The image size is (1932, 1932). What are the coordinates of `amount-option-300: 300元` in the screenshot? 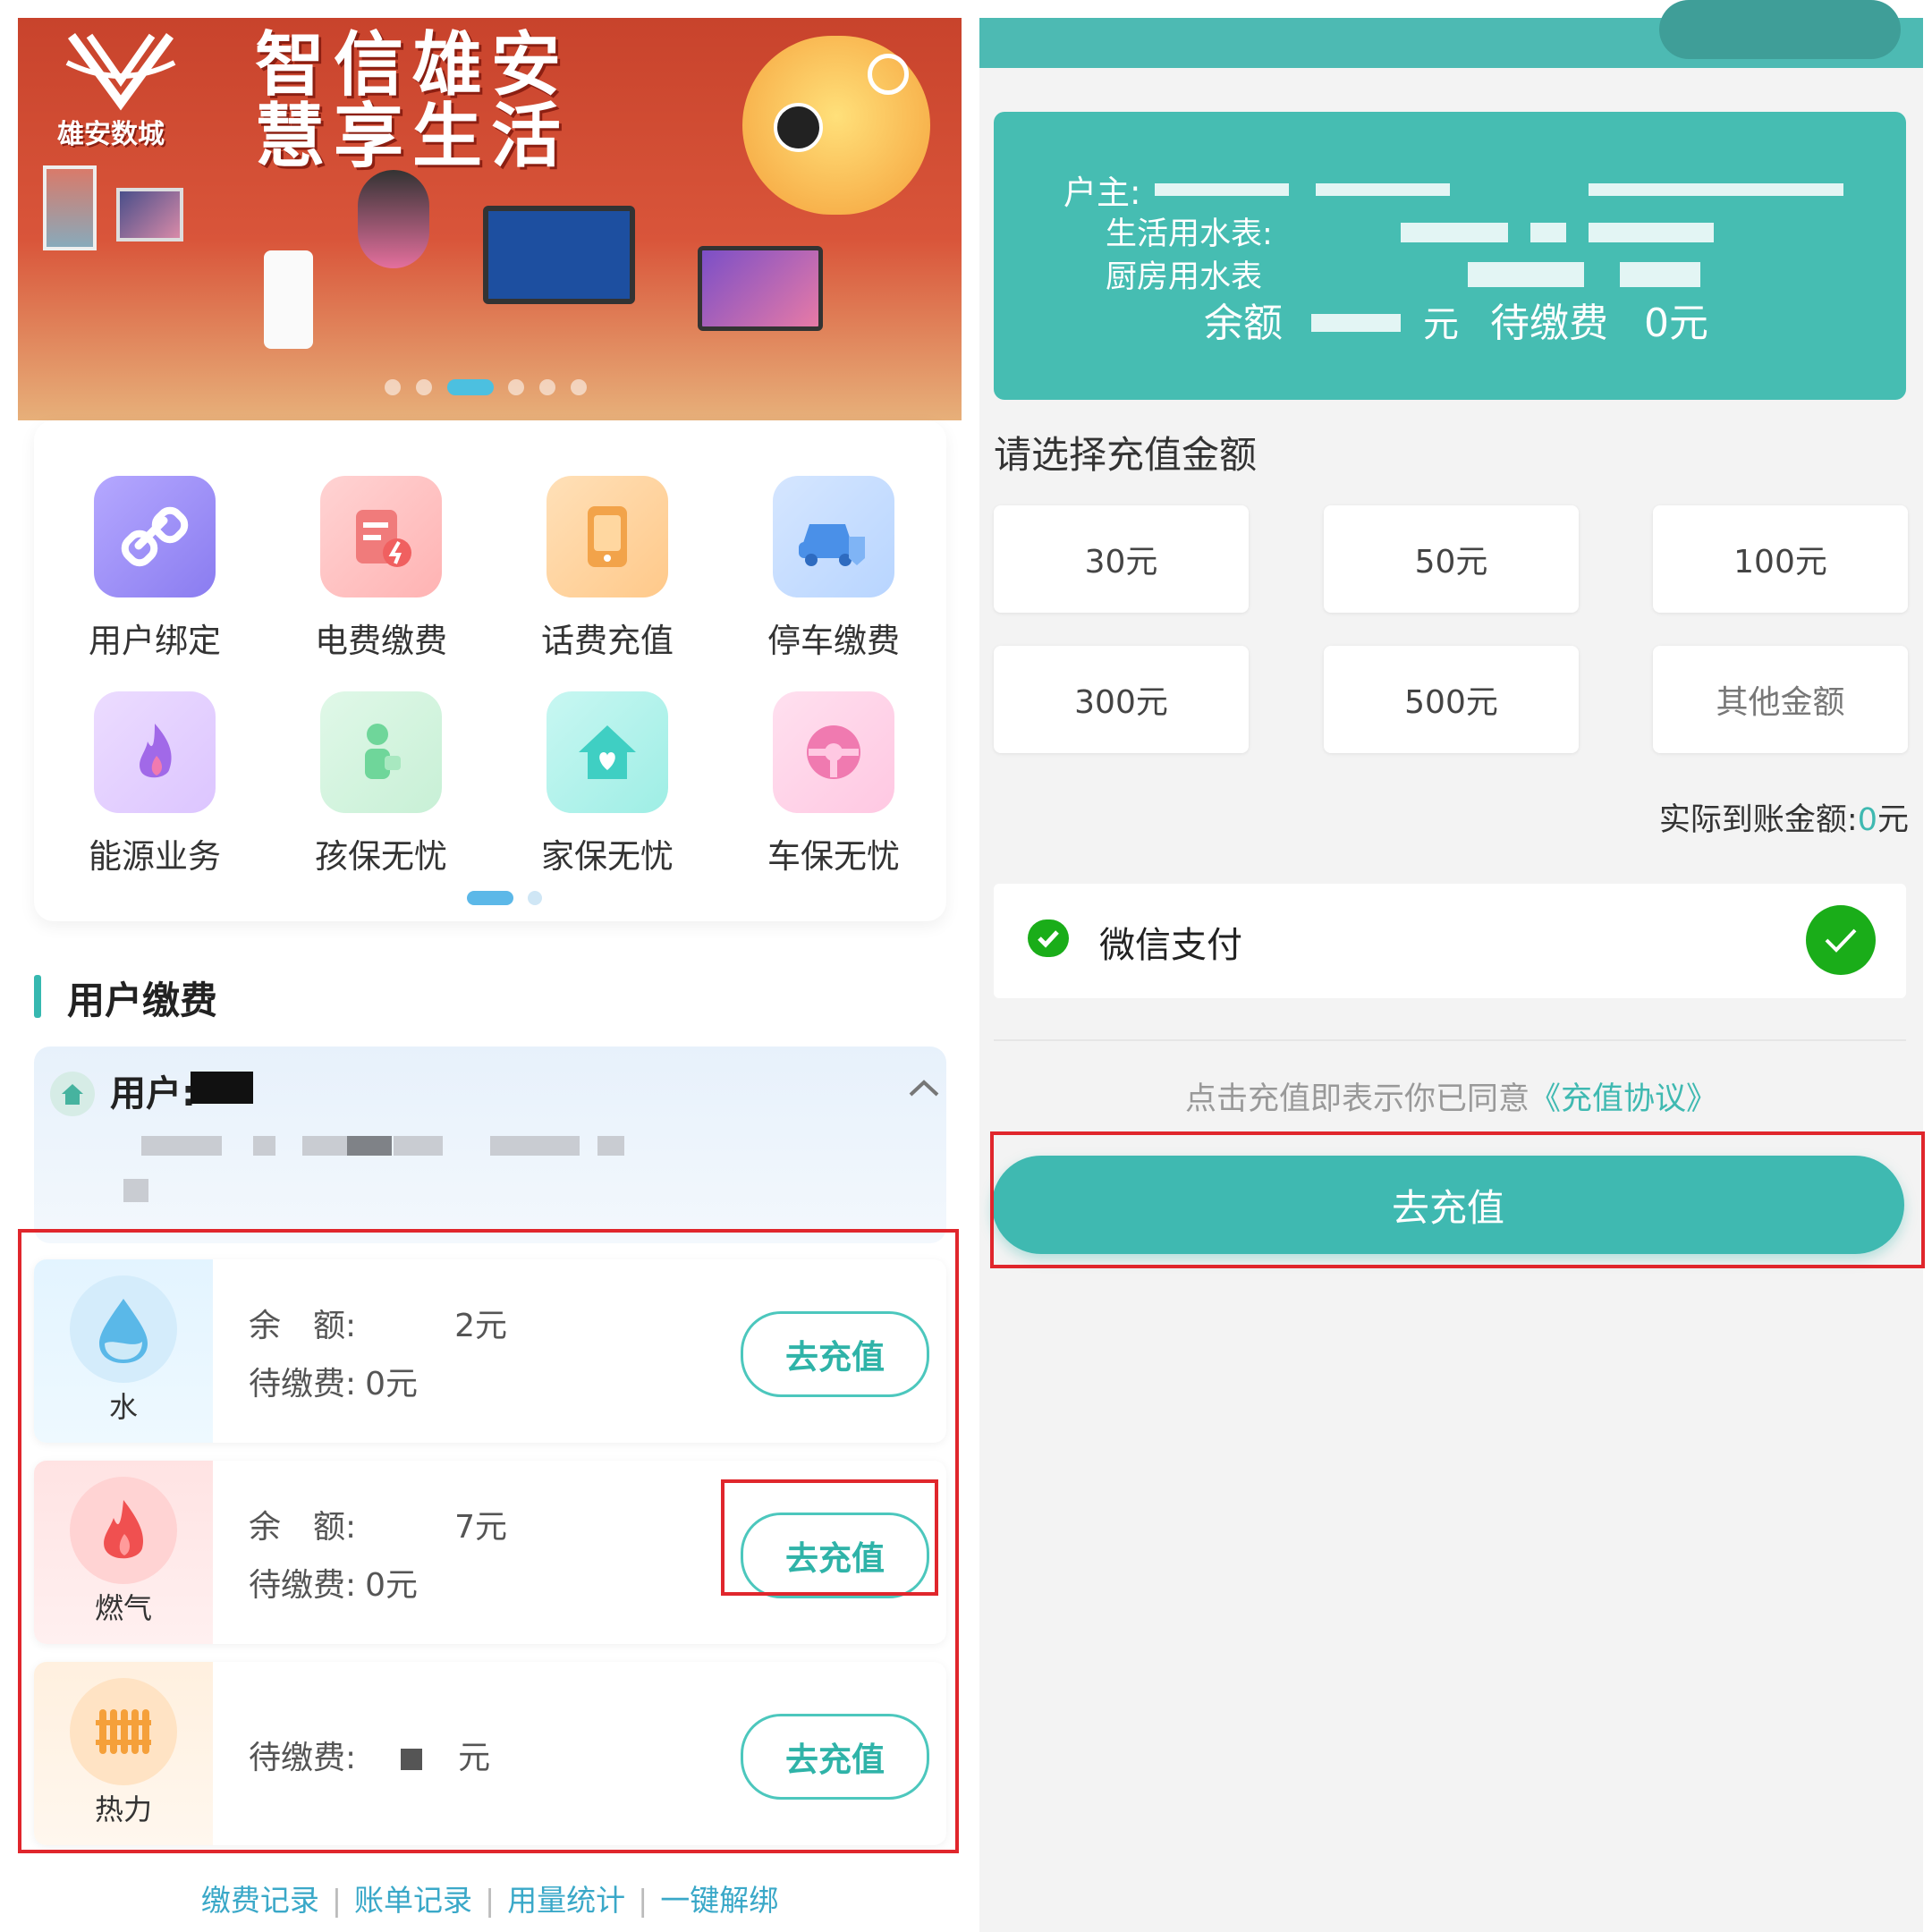 It's located at (1121, 699).